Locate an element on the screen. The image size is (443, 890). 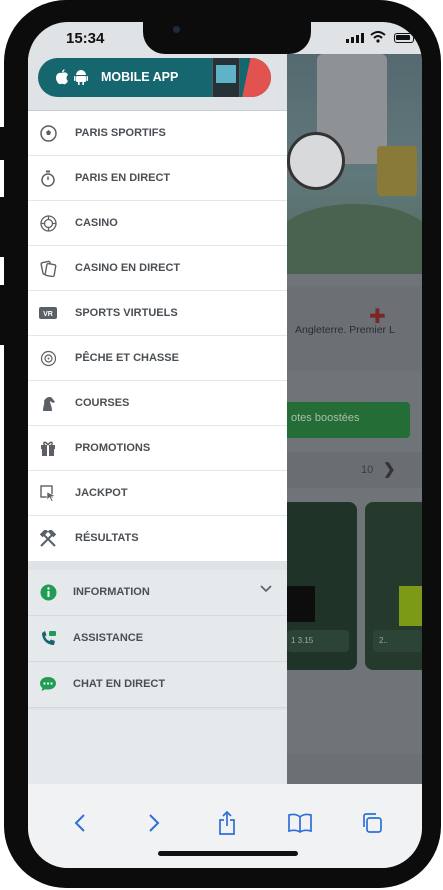
menu-item-casino-en-direct: CASINO EN DIRECT is located at coordinates (157, 268).